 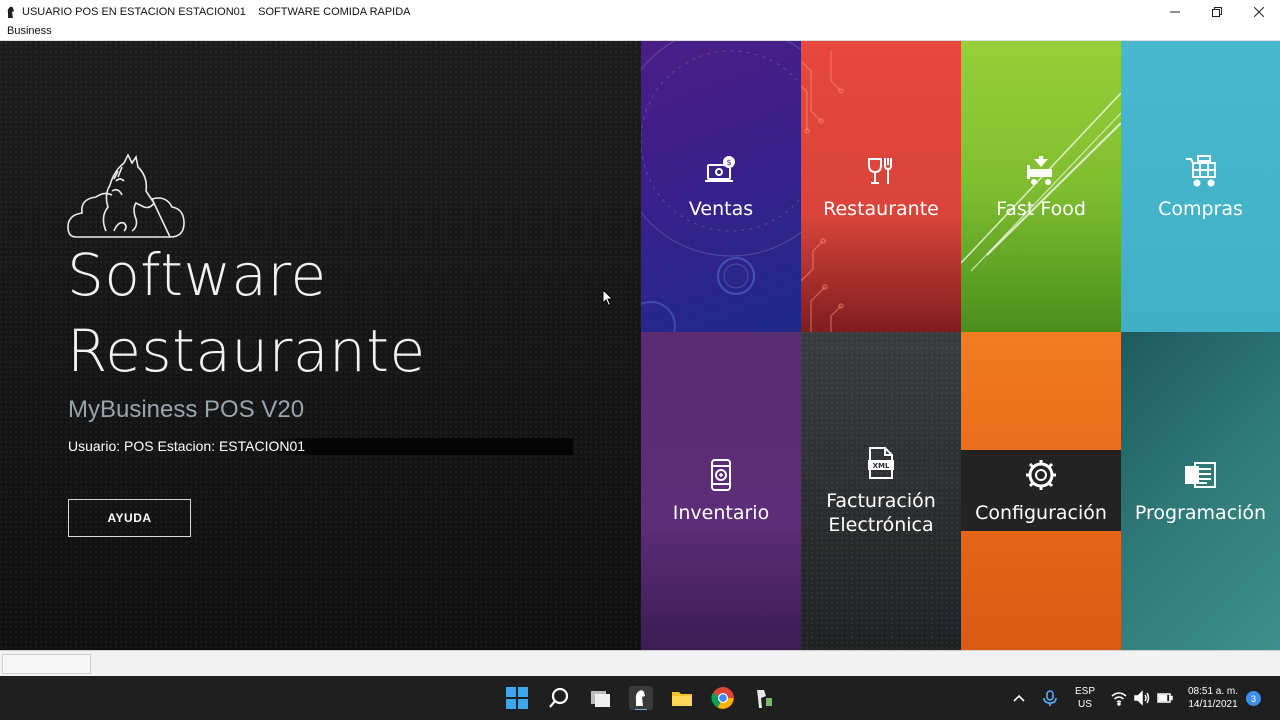 What do you see at coordinates (246, 351) in the screenshot?
I see `hero-title-line2: Restaurante` at bounding box center [246, 351].